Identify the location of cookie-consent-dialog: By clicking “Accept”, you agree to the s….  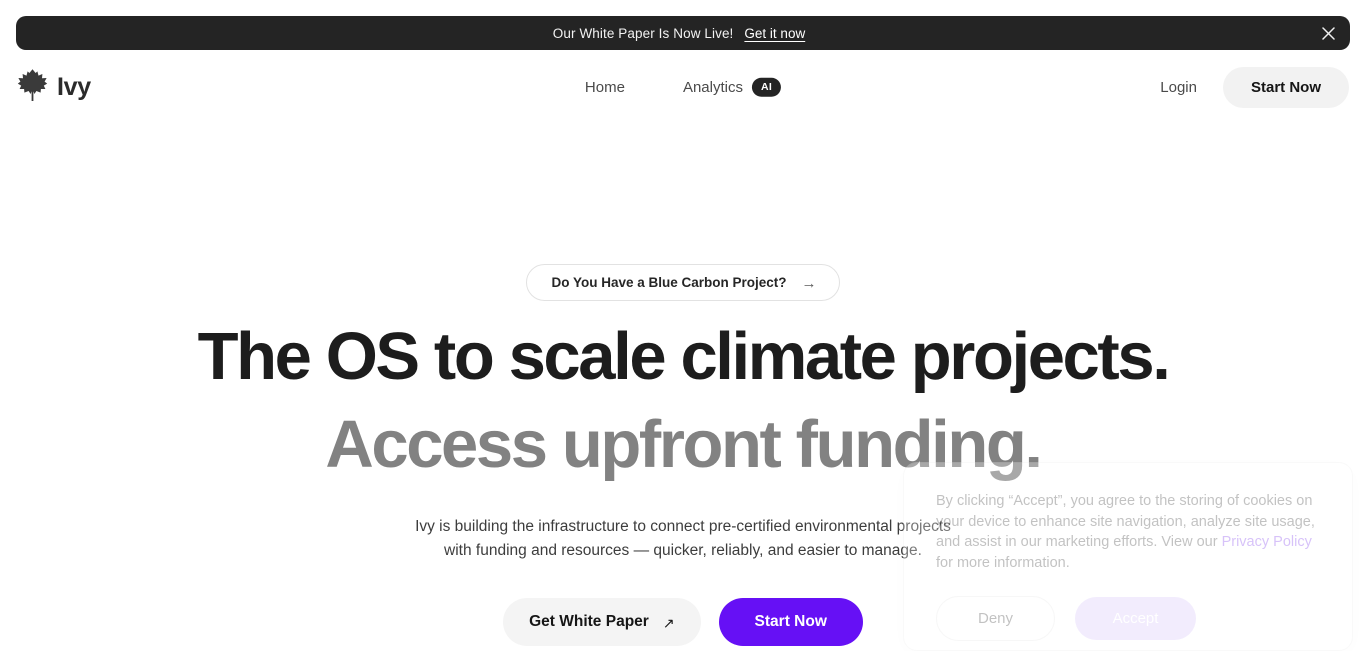
(1128, 556).